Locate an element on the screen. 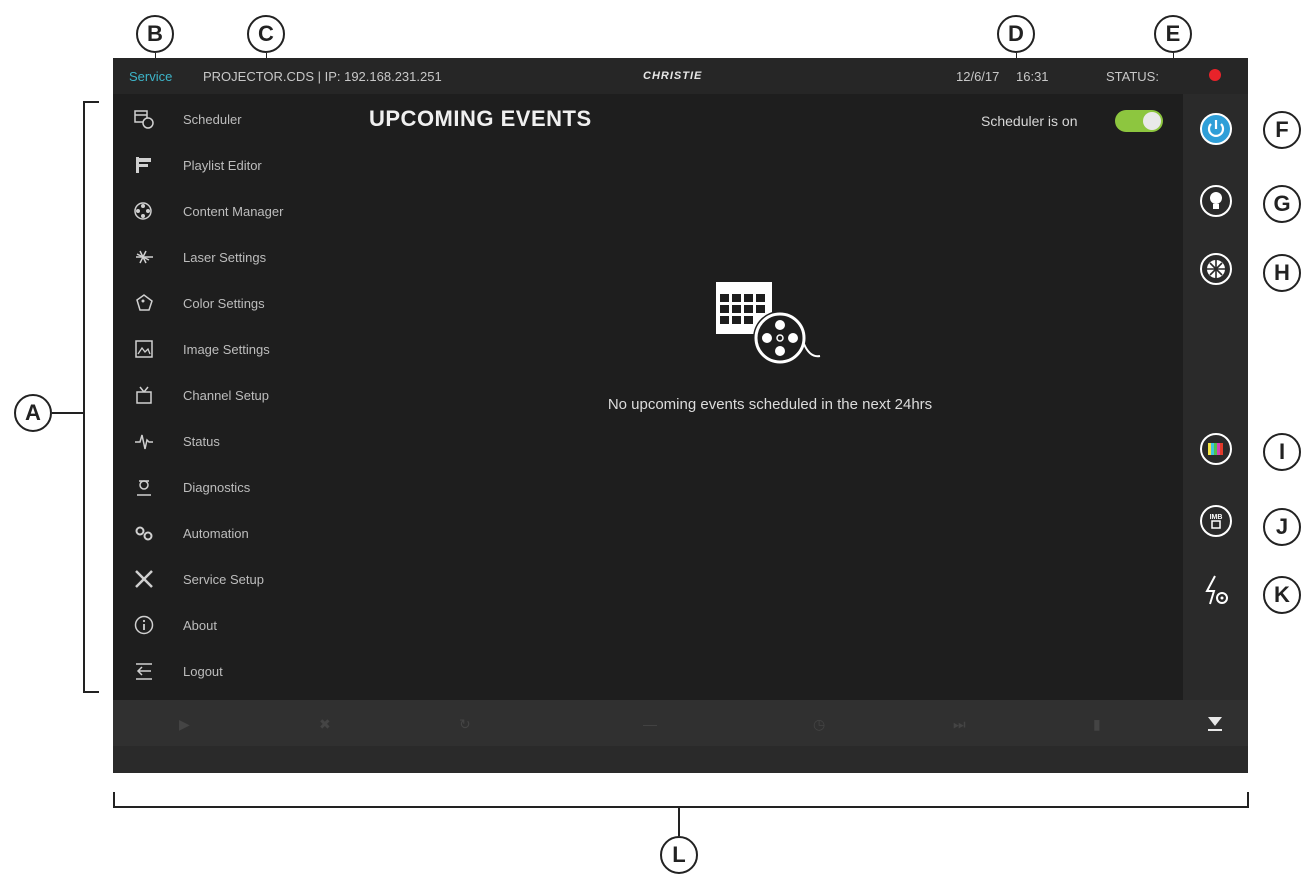  play-icon: ▶ is located at coordinates (184, 724).